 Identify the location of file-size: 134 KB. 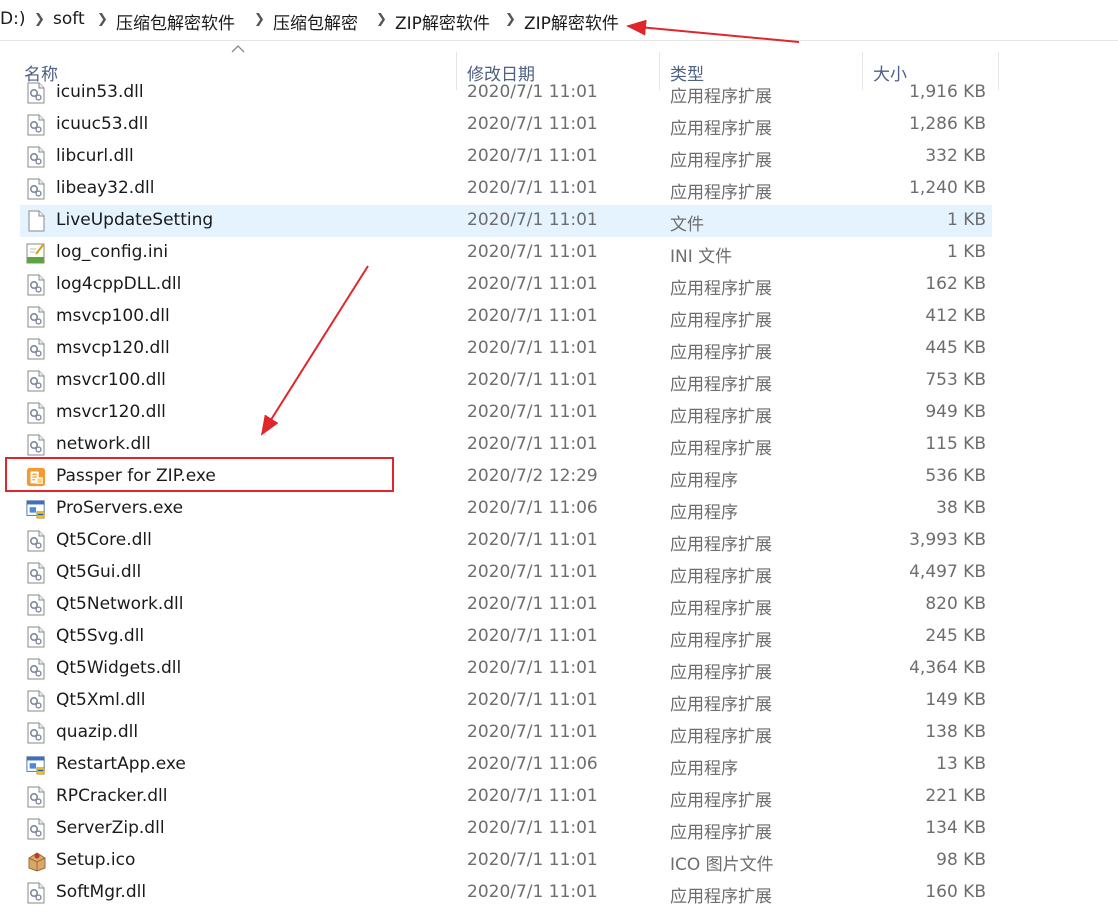
(955, 828).